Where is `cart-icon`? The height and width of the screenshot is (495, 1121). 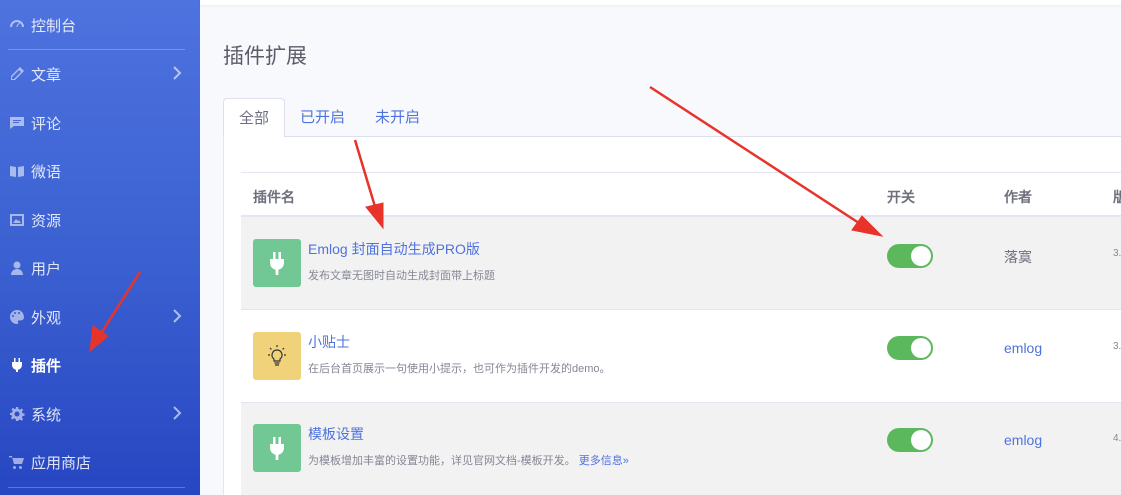 cart-icon is located at coordinates (17, 462).